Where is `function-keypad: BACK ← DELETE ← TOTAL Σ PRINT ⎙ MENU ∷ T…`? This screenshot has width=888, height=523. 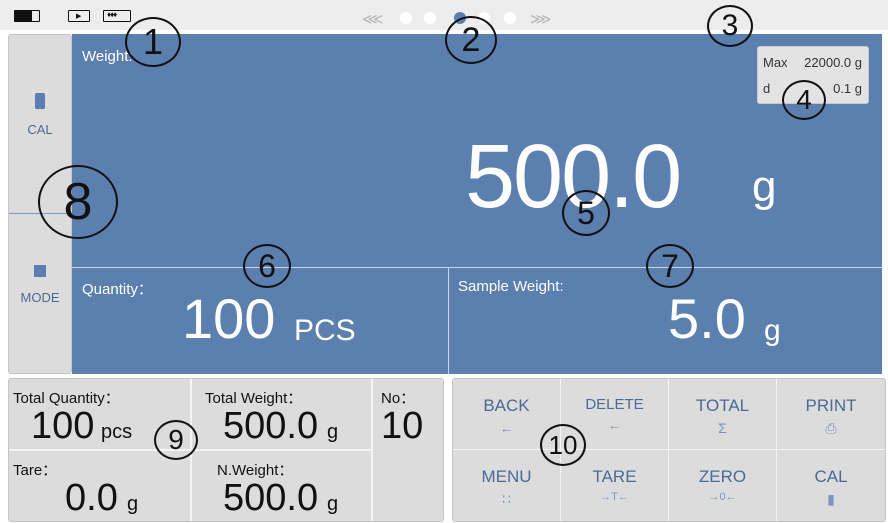
function-keypad: BACK ← DELETE ← TOTAL Σ PRINT ⎙ MENU ∷ T… is located at coordinates (669, 450).